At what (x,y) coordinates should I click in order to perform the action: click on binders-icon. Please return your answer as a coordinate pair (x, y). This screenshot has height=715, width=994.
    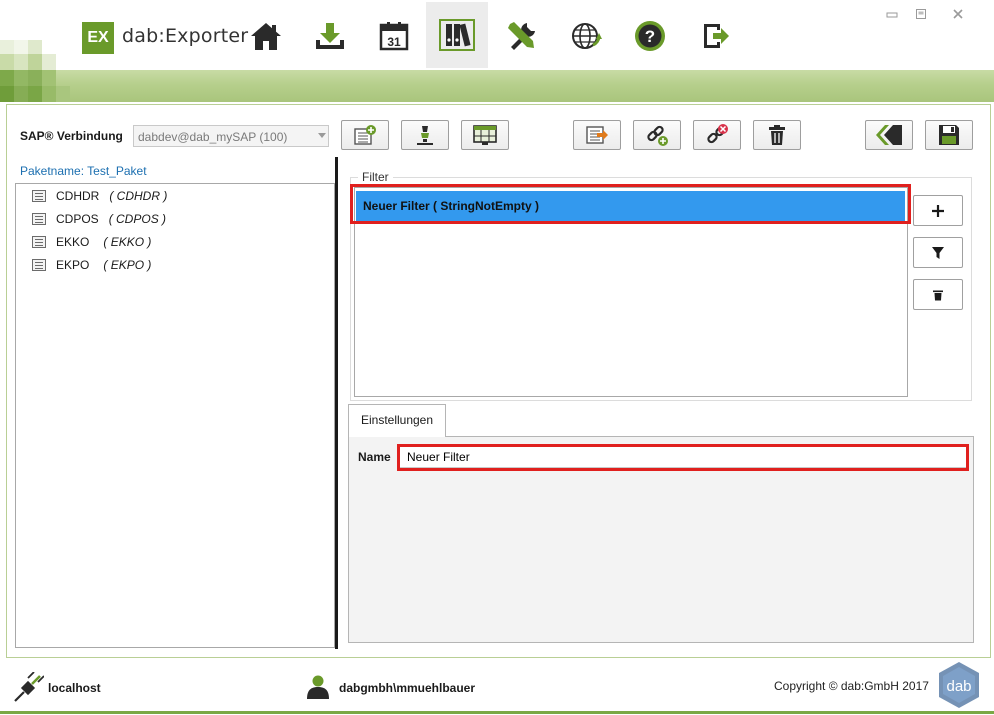
    Looking at the image, I should click on (457, 35).